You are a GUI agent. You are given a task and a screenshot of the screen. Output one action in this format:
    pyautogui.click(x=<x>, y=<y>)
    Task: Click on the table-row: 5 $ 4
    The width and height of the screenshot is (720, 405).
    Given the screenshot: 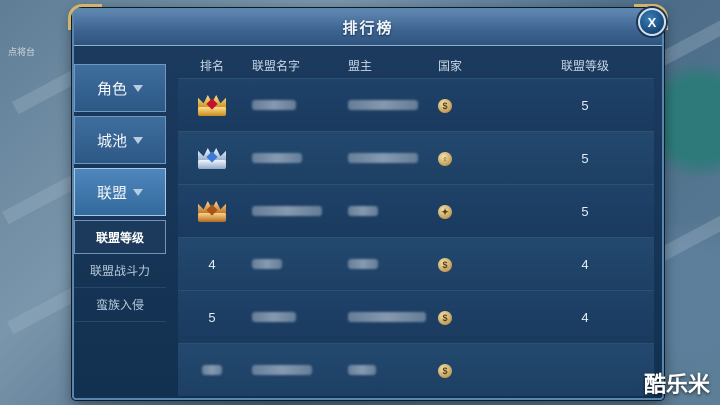 What is the action you would take?
    pyautogui.click(x=416, y=316)
    